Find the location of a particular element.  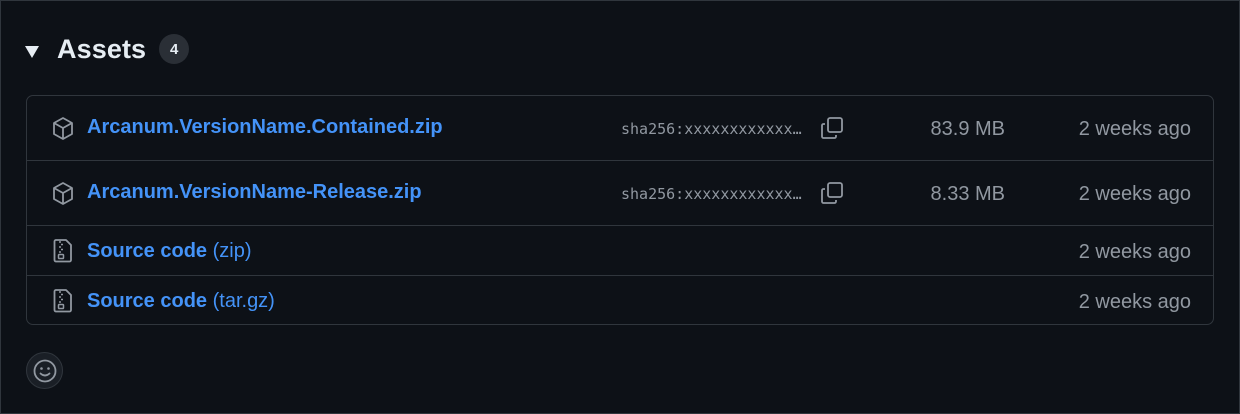

source-code-format: (zip) is located at coordinates (232, 251).